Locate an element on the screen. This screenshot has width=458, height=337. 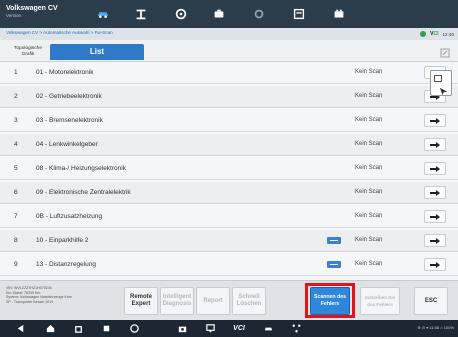
system-name: 04 - Lenkwinkelgeber is located at coordinates (67, 144).